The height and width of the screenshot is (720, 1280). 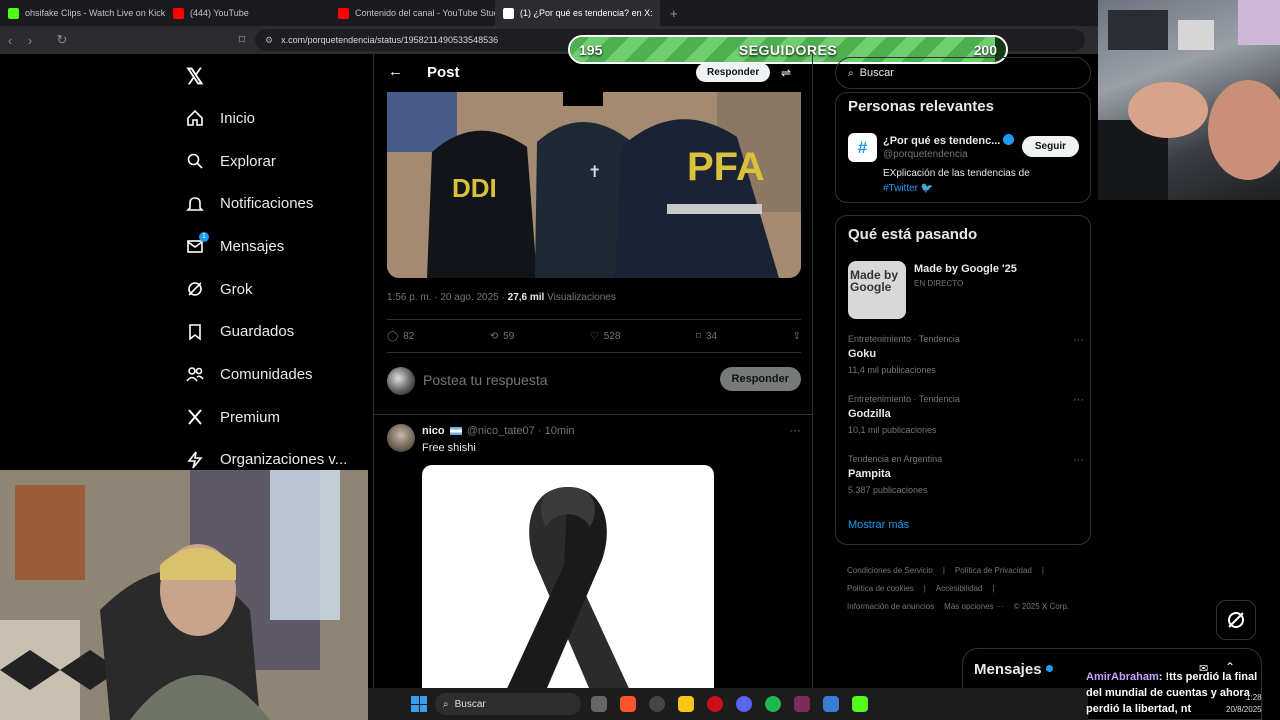 I want to click on reply-action: ◯ 82, so click(x=400, y=336).